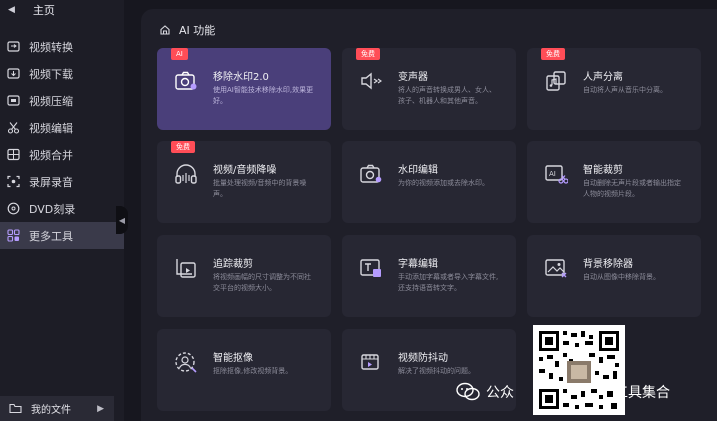  What do you see at coordinates (13, 47) in the screenshot?
I see `video-convert-icon` at bounding box center [13, 47].